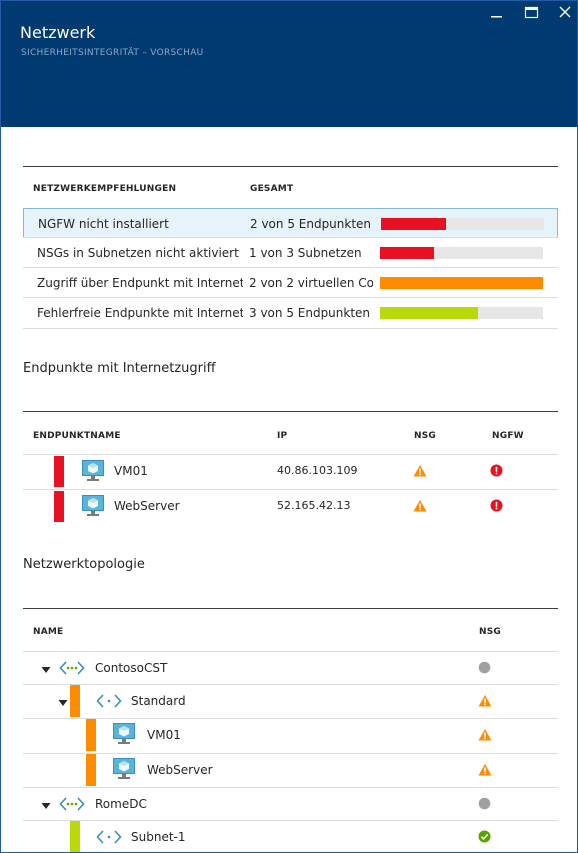 This screenshot has width=578, height=853. I want to click on recommendation-total: 1 von 3 Subnetzen, so click(305, 253).